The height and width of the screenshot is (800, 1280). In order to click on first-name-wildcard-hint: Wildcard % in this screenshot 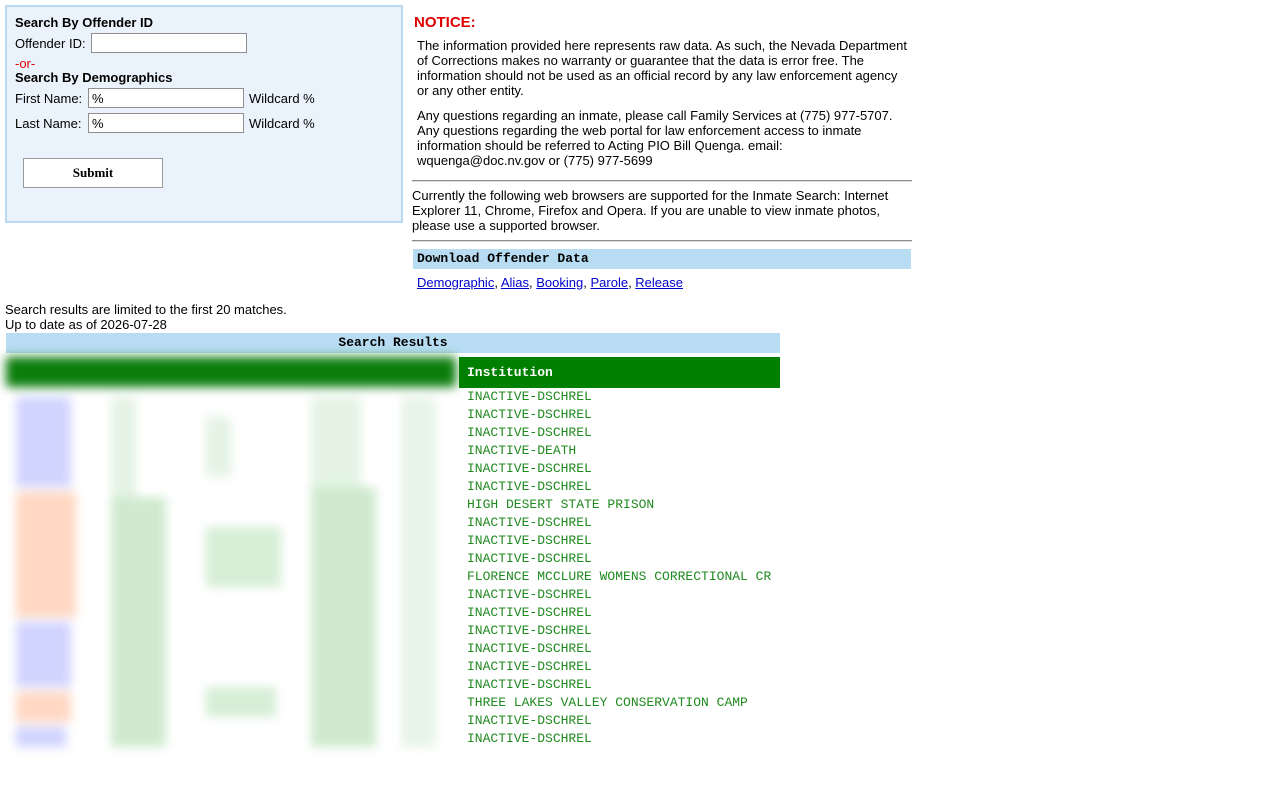, I will do `click(282, 98)`.